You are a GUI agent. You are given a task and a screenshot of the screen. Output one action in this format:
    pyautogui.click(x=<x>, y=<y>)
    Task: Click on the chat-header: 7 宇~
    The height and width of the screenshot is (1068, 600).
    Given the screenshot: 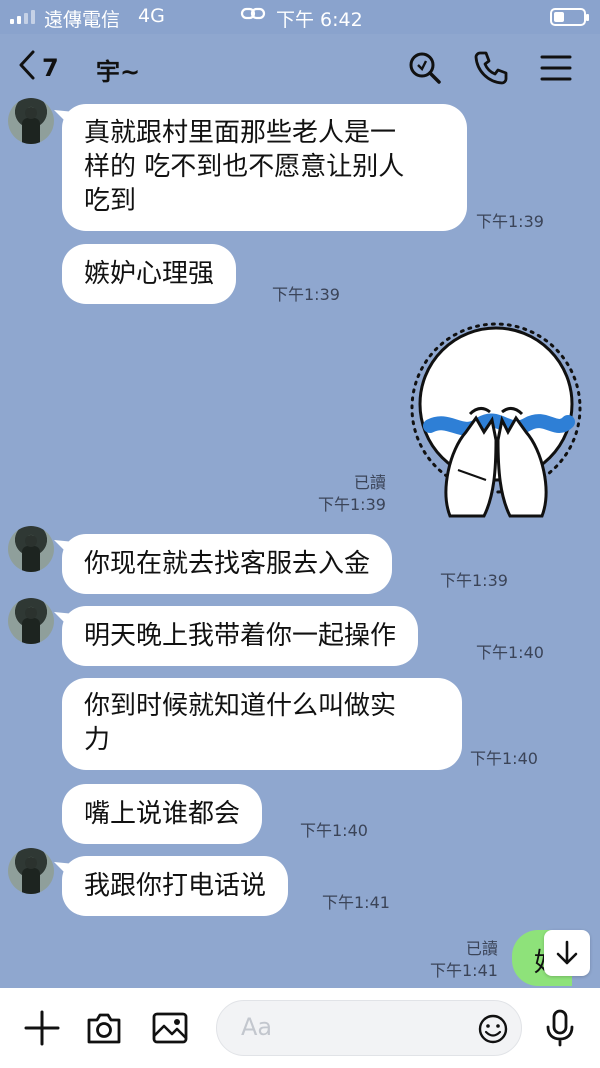 What is the action you would take?
    pyautogui.click(x=300, y=67)
    